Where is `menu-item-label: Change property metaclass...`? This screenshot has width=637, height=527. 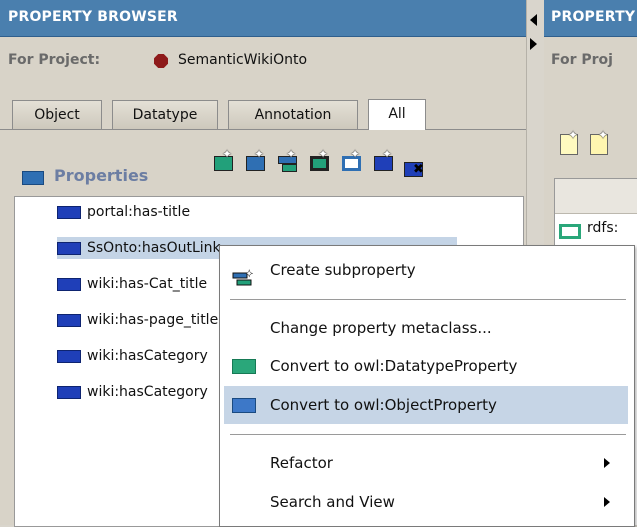
menu-item-label: Change property metaclass... is located at coordinates (381, 328).